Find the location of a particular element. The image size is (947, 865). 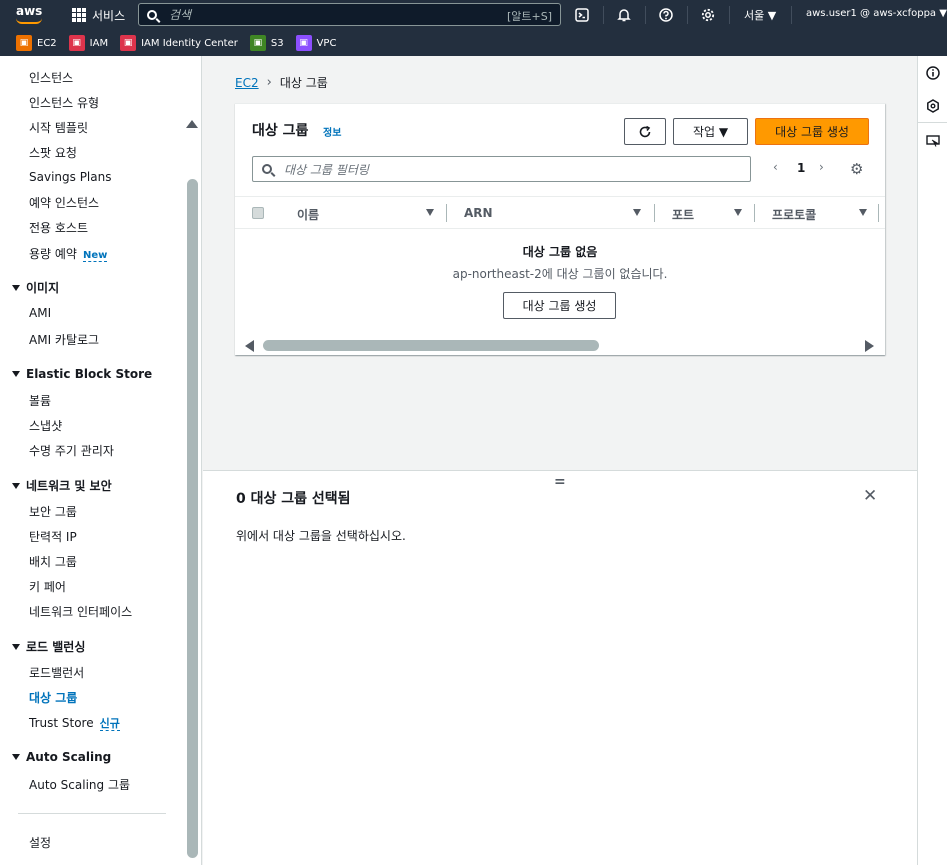

actions-button: 작업 ▼ is located at coordinates (710, 131).